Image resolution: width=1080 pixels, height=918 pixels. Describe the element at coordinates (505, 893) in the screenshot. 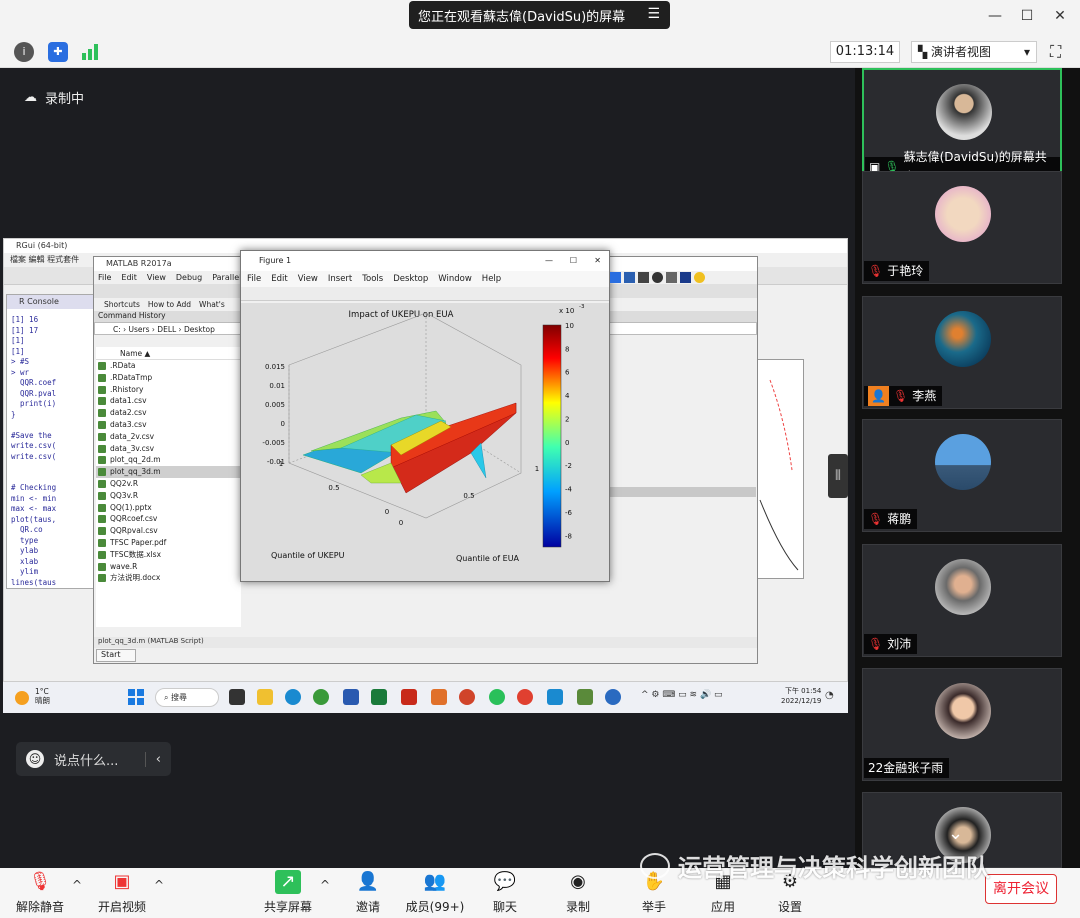

I see `chat-button: 💬 聊天` at that location.